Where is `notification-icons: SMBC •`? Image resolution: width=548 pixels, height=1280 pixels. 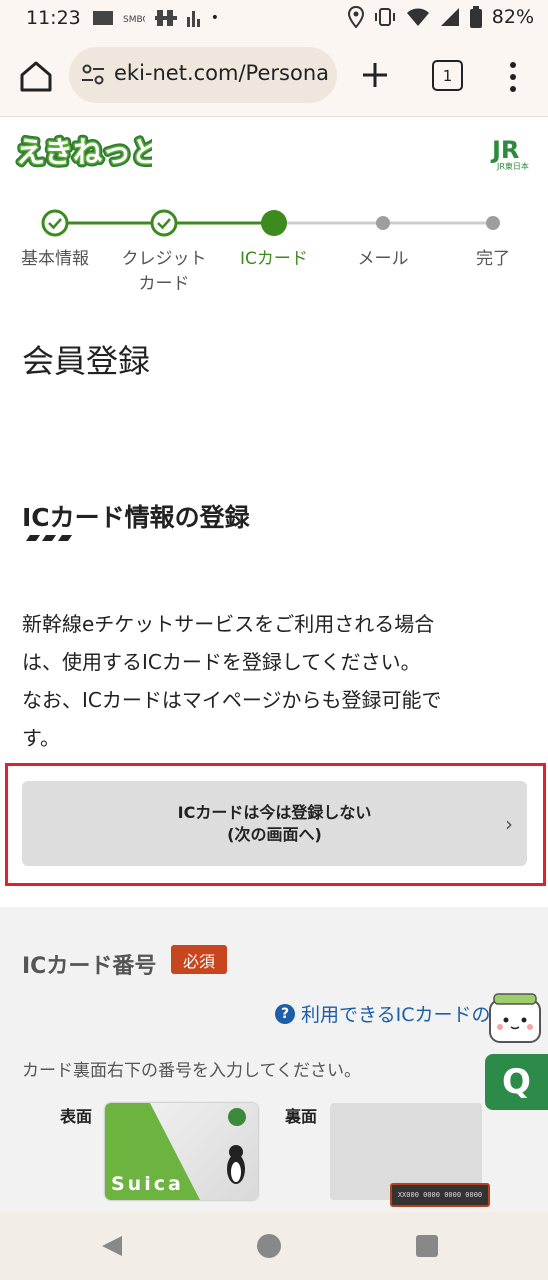 notification-icons: SMBC • is located at coordinates (156, 18).